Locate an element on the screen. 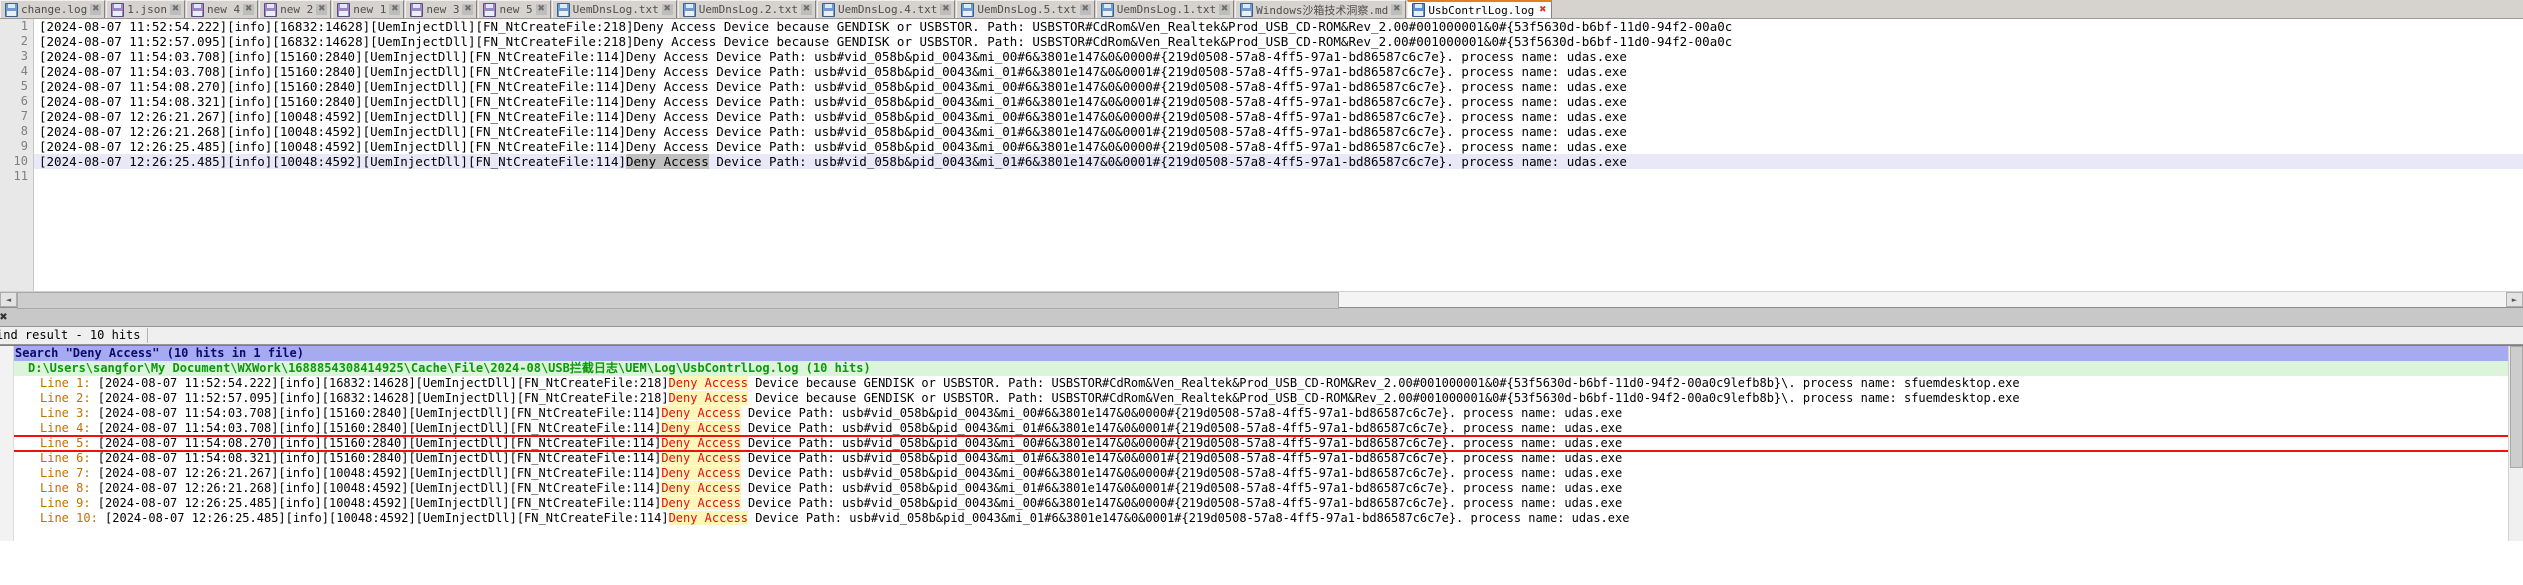 The width and height of the screenshot is (2523, 585). document-tab-2: new 4 ✖ is located at coordinates (222, 9).